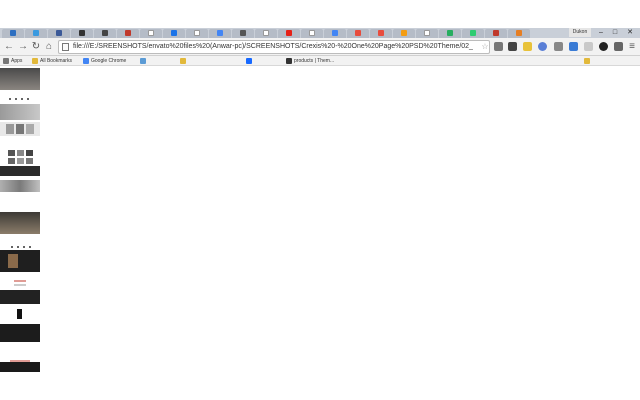 The image size is (640, 400). Describe the element at coordinates (601, 32) in the screenshot. I see `minimize-icon: –` at that location.